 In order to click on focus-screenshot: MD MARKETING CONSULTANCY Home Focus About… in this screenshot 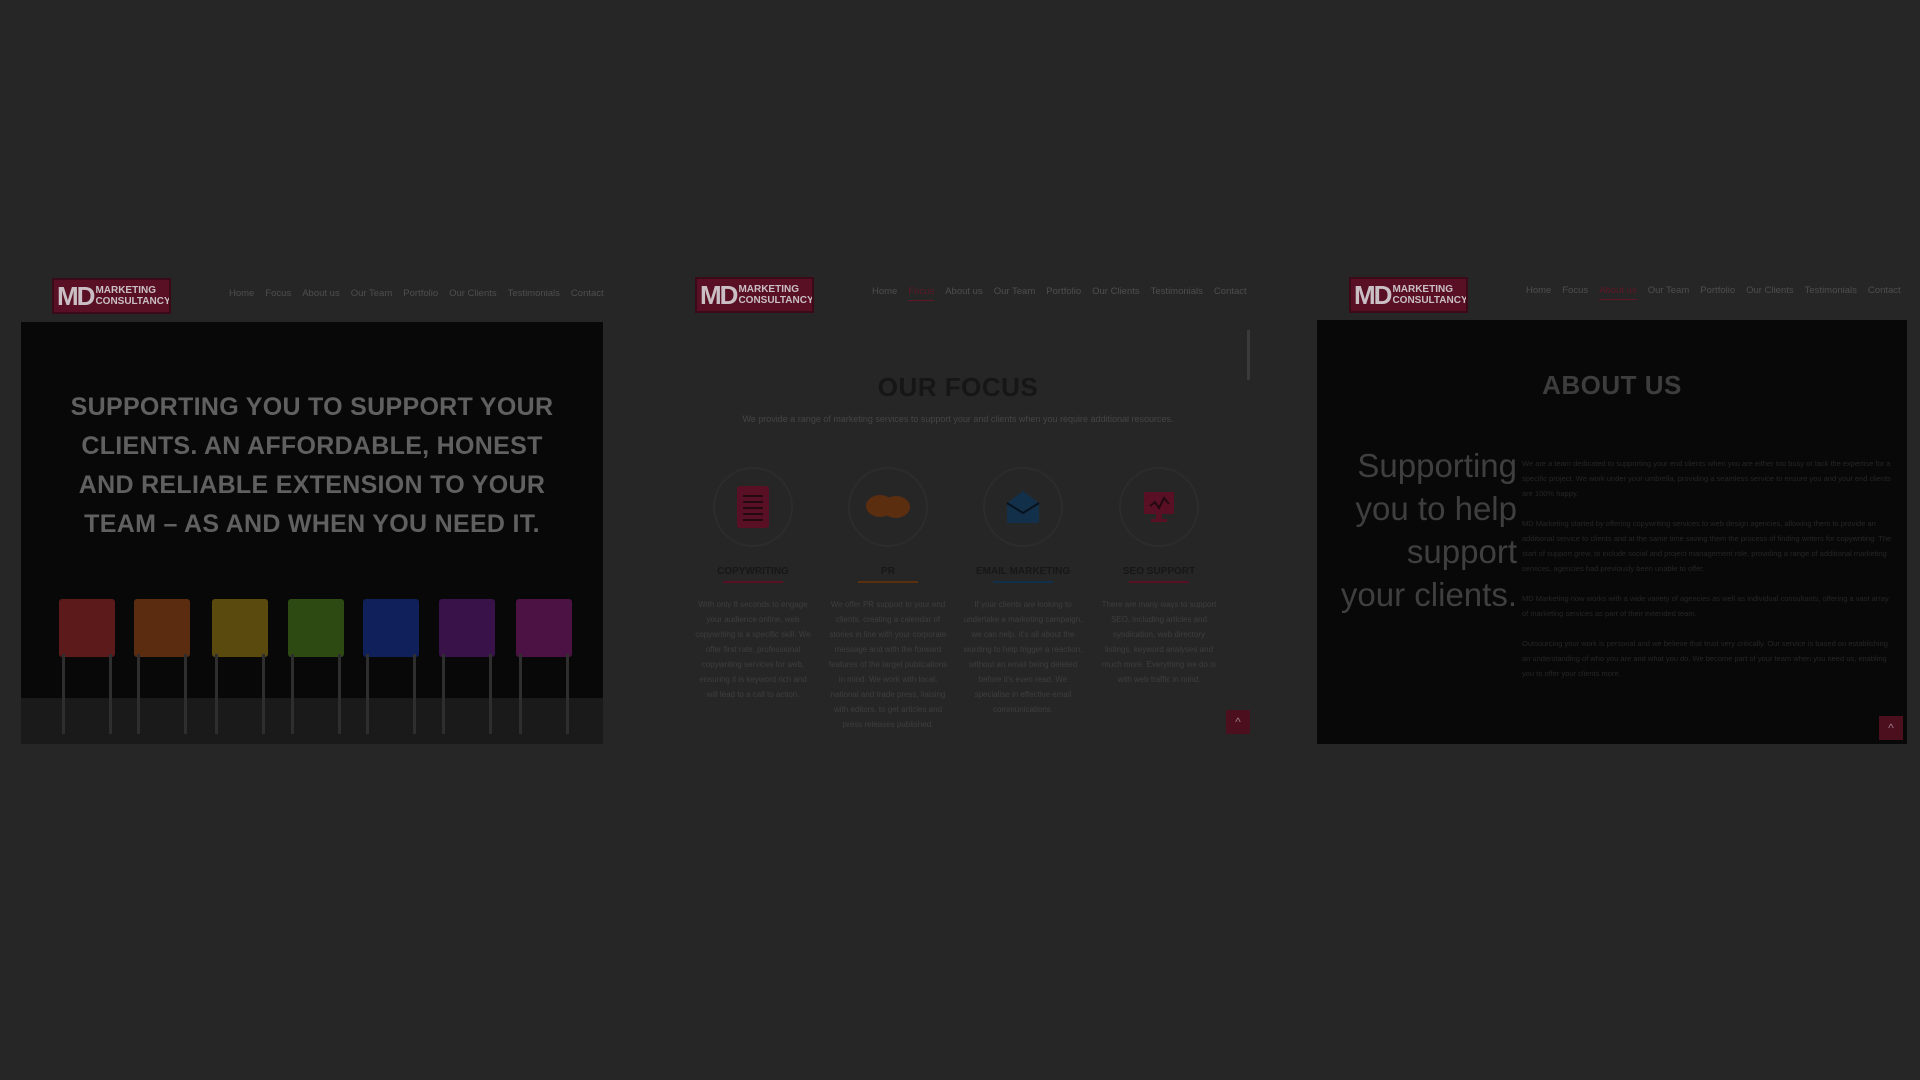, I will do `click(958, 504)`.